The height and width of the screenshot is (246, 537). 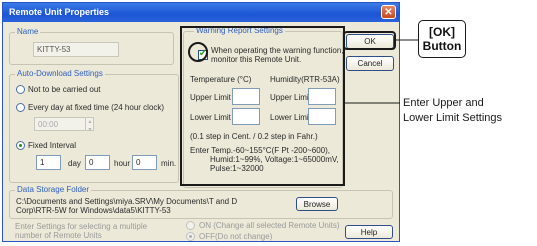 I want to click on radio-multi-on-label: ON (Change all selected Remote Units), so click(x=269, y=225).